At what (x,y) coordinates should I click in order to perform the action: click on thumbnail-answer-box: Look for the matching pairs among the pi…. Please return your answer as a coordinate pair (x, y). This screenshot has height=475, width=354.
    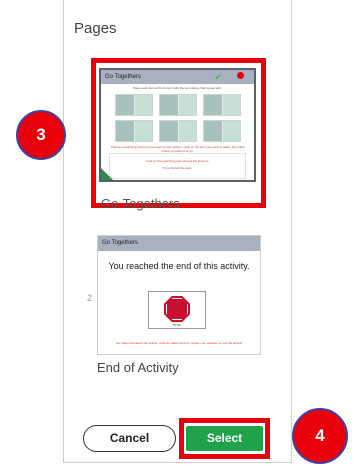
    Looking at the image, I should click on (177, 166).